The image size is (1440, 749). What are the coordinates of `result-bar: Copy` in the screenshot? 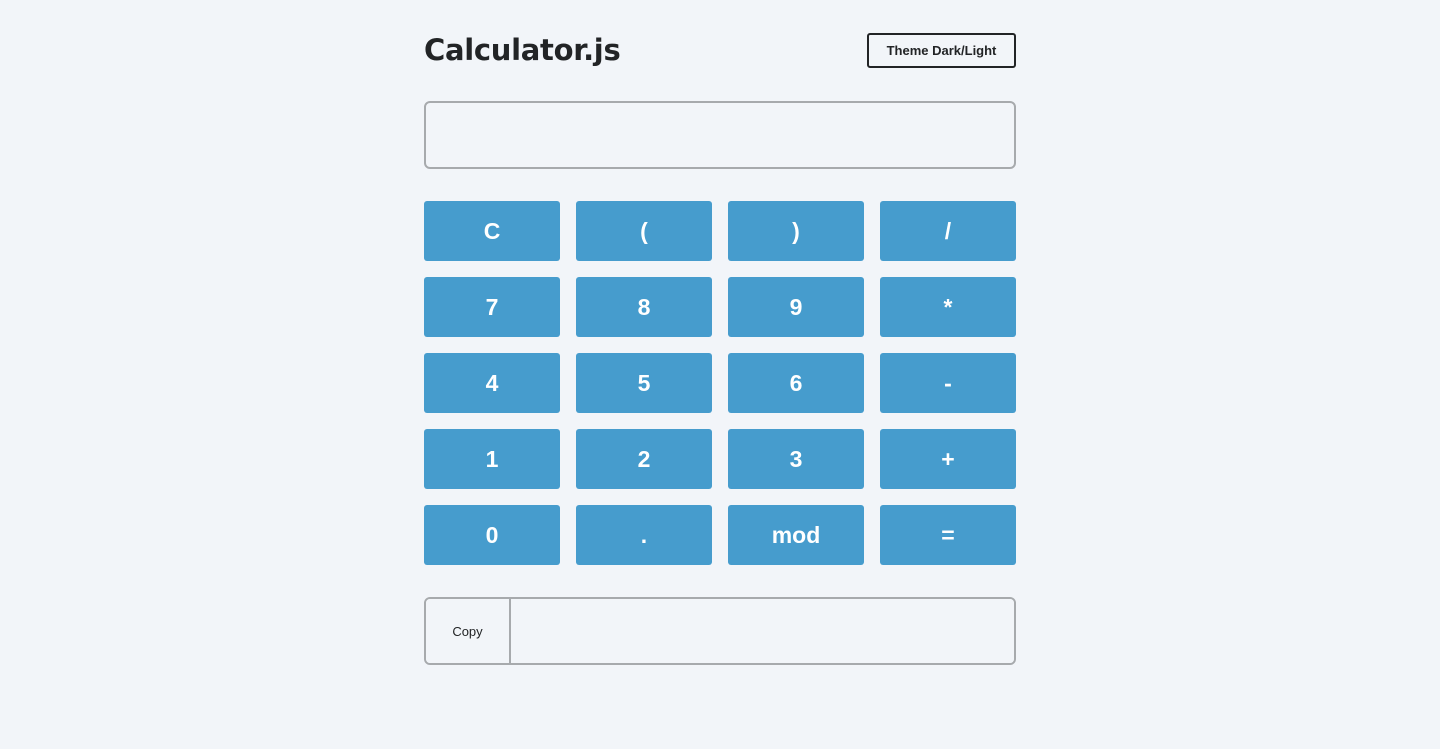 It's located at (720, 631).